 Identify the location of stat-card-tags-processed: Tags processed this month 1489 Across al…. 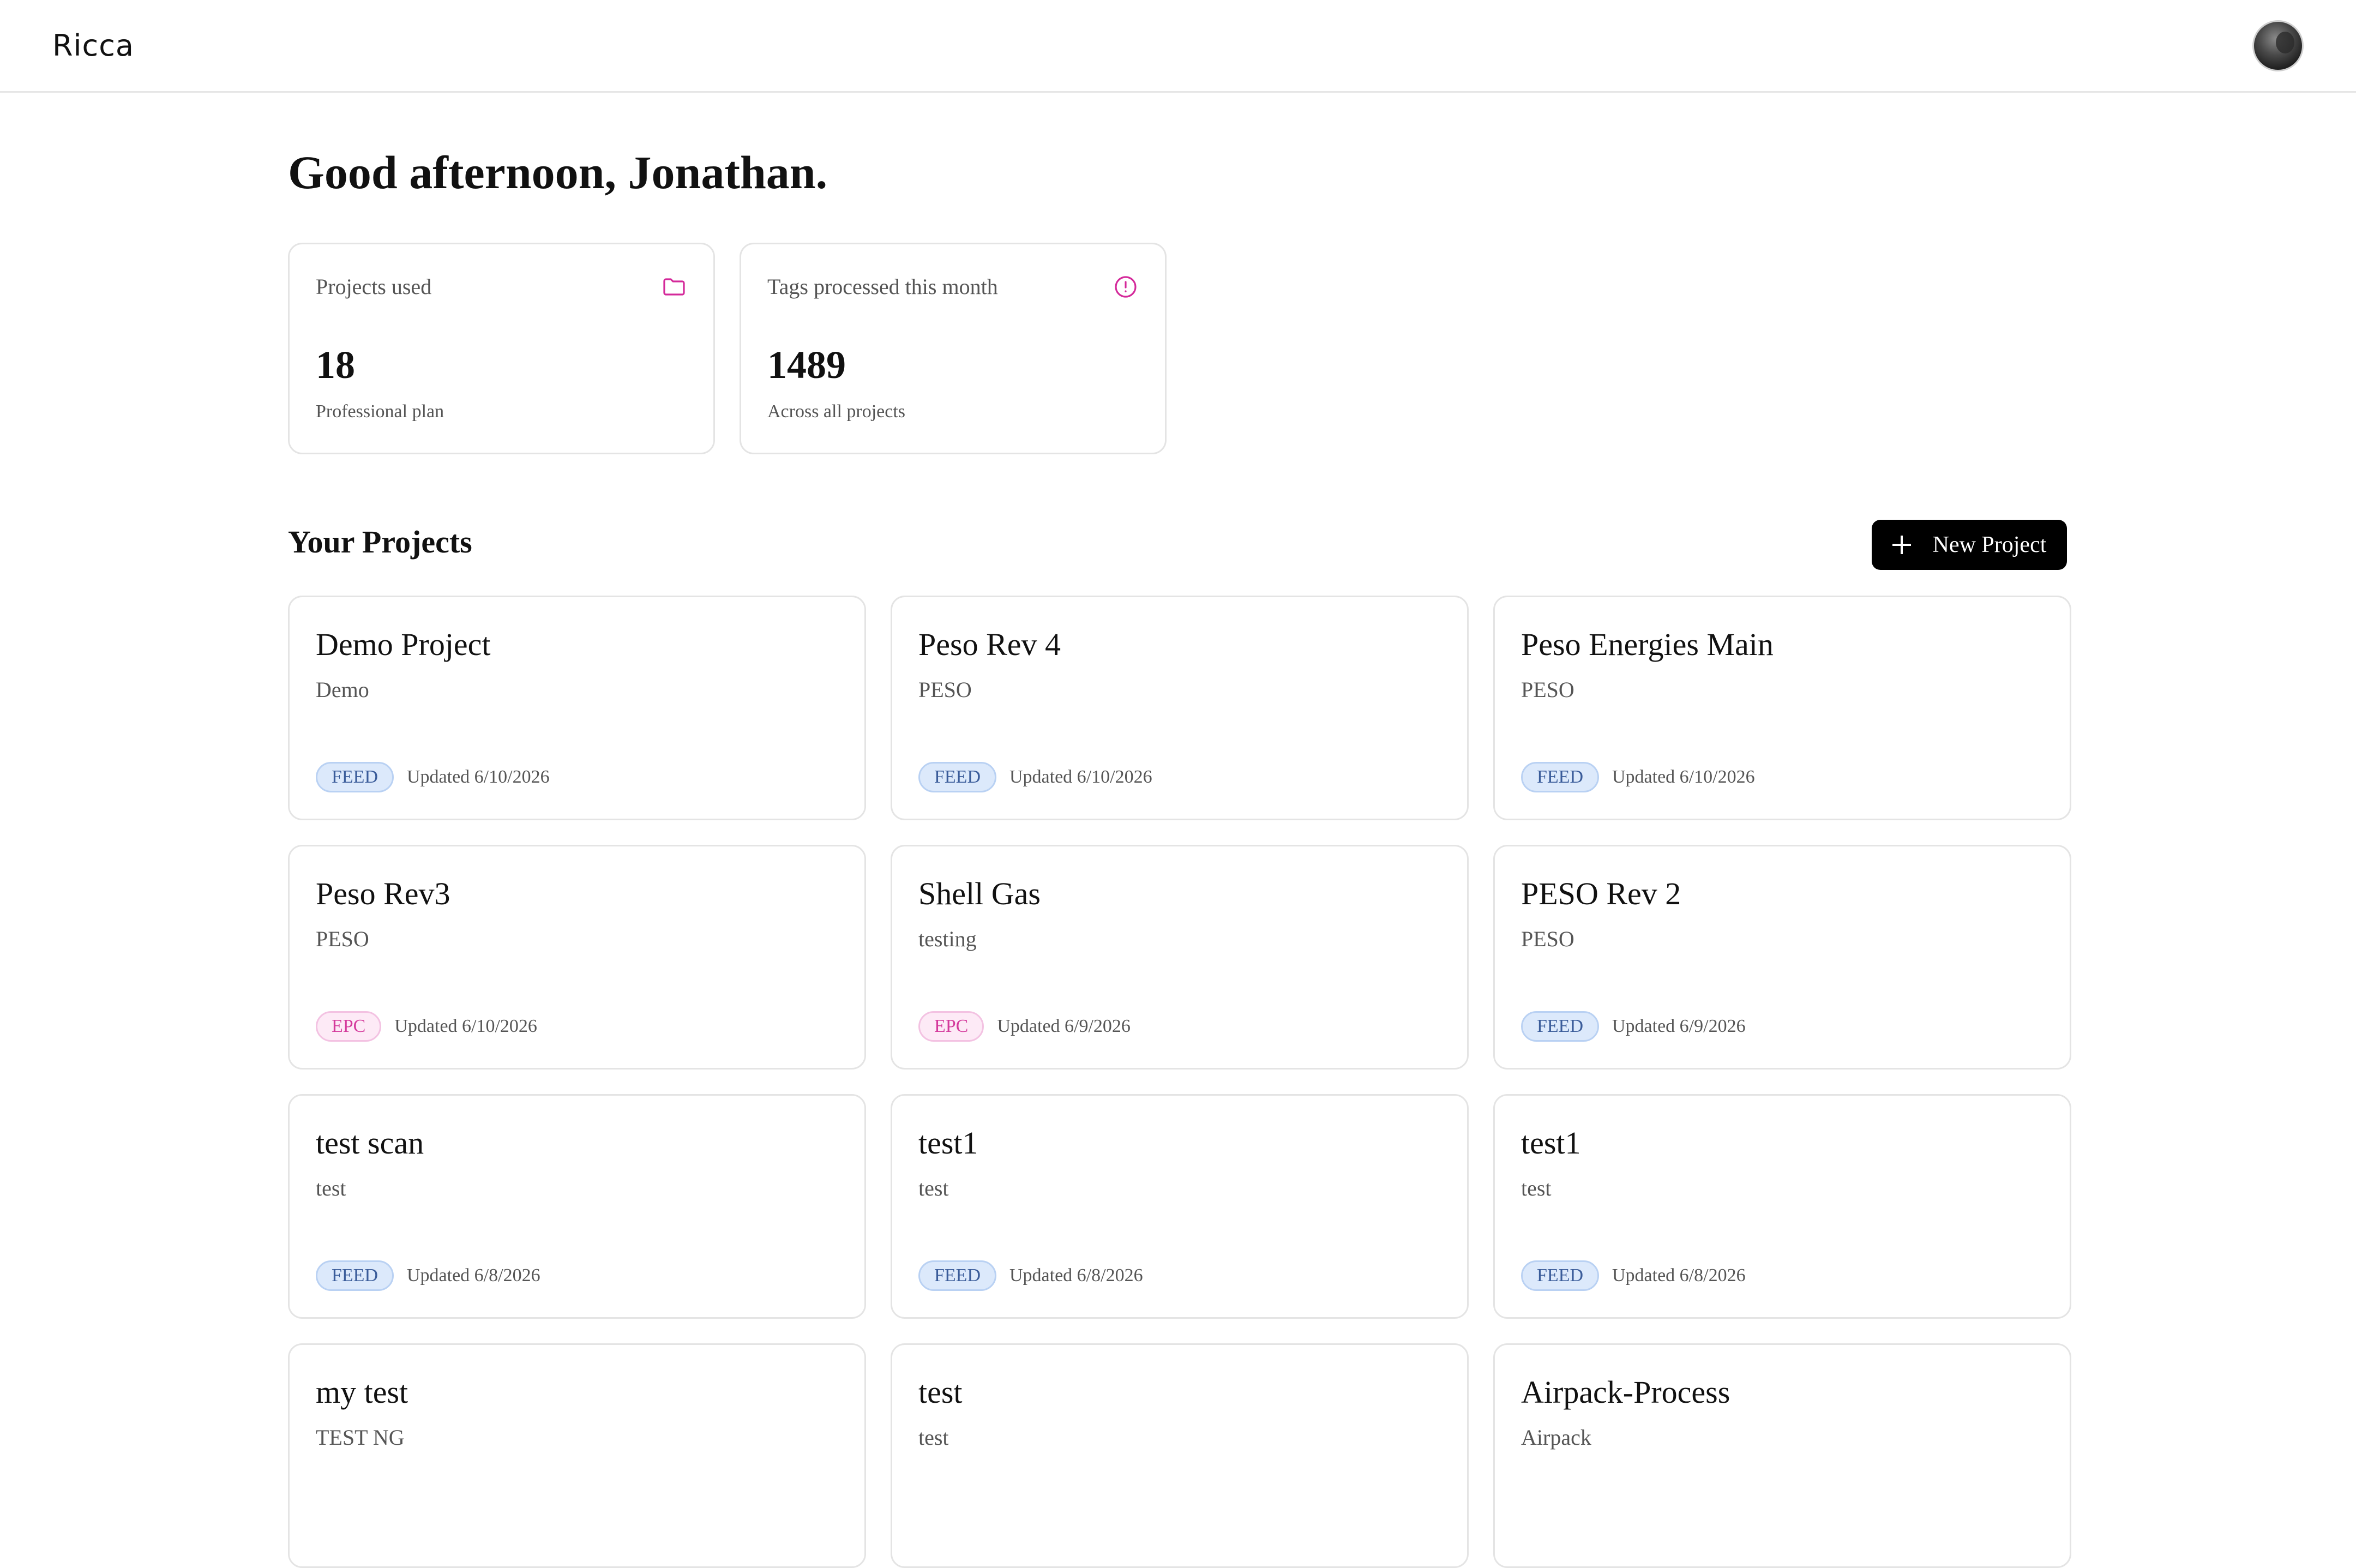
(953, 349).